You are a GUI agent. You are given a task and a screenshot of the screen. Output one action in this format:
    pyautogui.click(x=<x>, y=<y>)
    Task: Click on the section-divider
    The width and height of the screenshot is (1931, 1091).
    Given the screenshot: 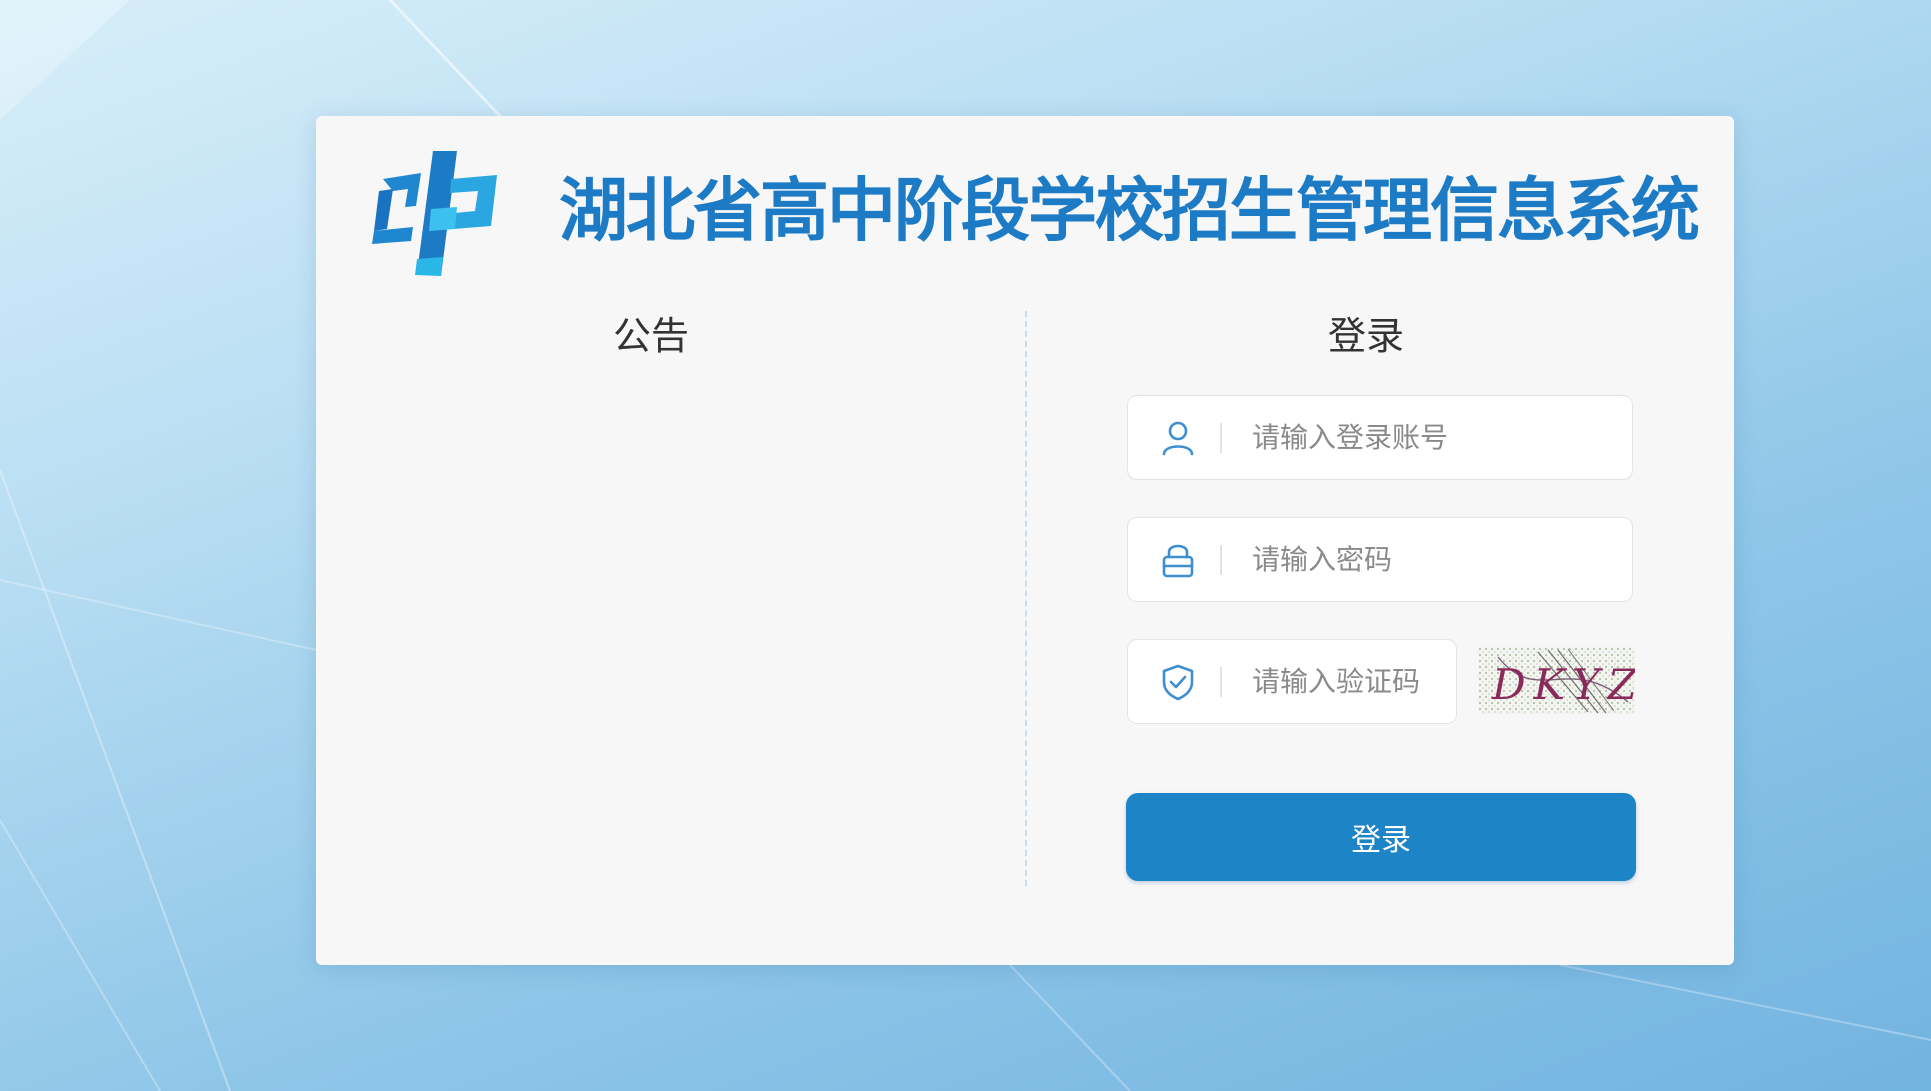 What is the action you would take?
    pyautogui.click(x=1026, y=598)
    